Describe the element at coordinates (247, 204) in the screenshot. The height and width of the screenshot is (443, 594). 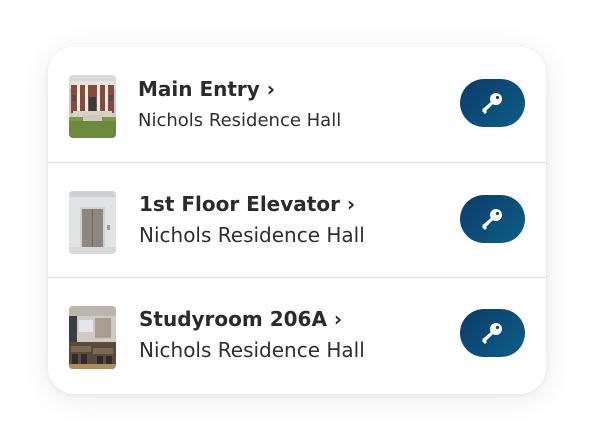
I see `door-title: 1st Floor Elevator ›` at that location.